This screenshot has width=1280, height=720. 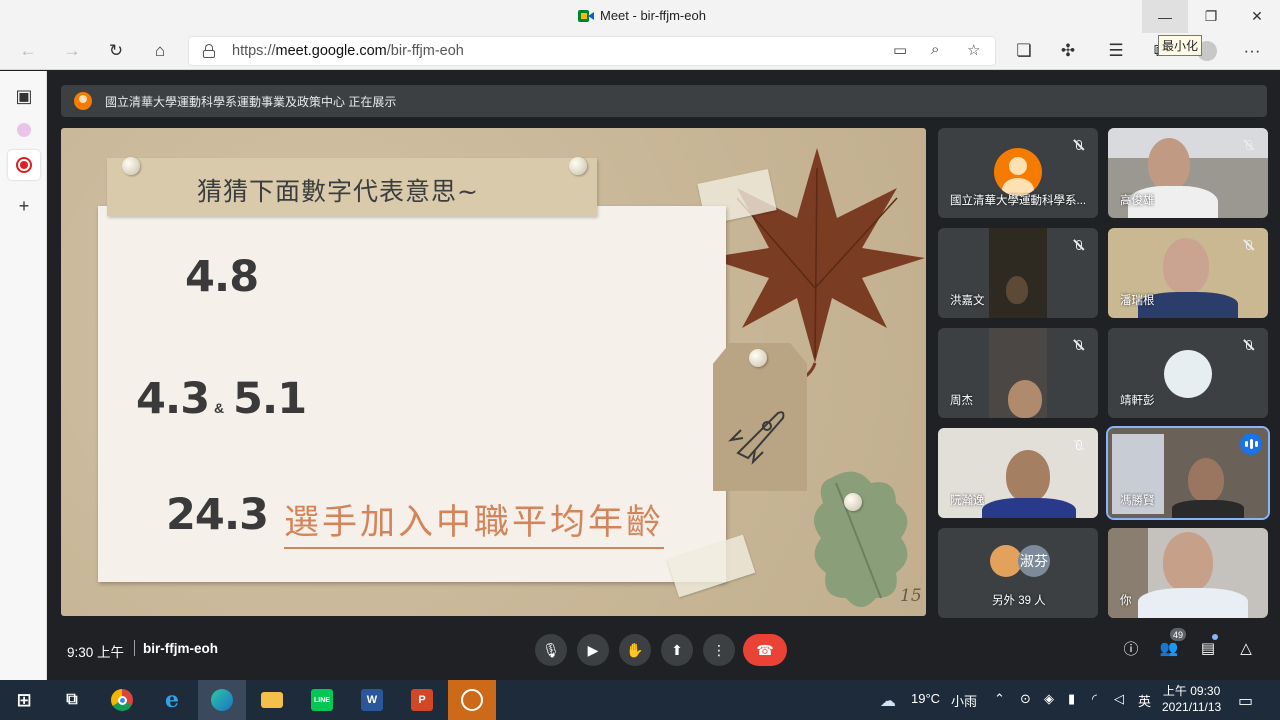 I want to click on pin-leaf, so click(x=853, y=502).